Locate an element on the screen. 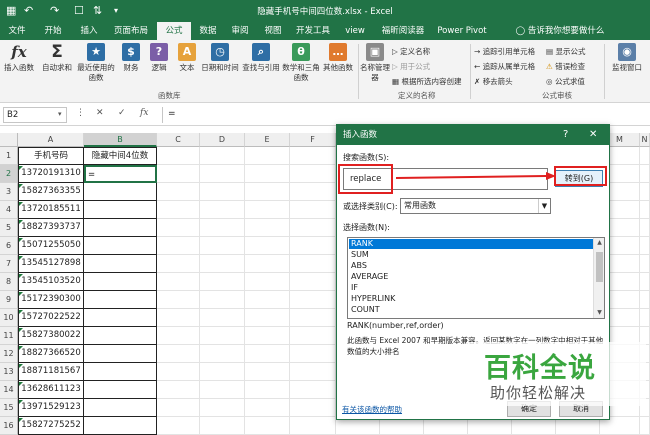 The image size is (650, 435). tab-review: 审阅 is located at coordinates (240, 31).